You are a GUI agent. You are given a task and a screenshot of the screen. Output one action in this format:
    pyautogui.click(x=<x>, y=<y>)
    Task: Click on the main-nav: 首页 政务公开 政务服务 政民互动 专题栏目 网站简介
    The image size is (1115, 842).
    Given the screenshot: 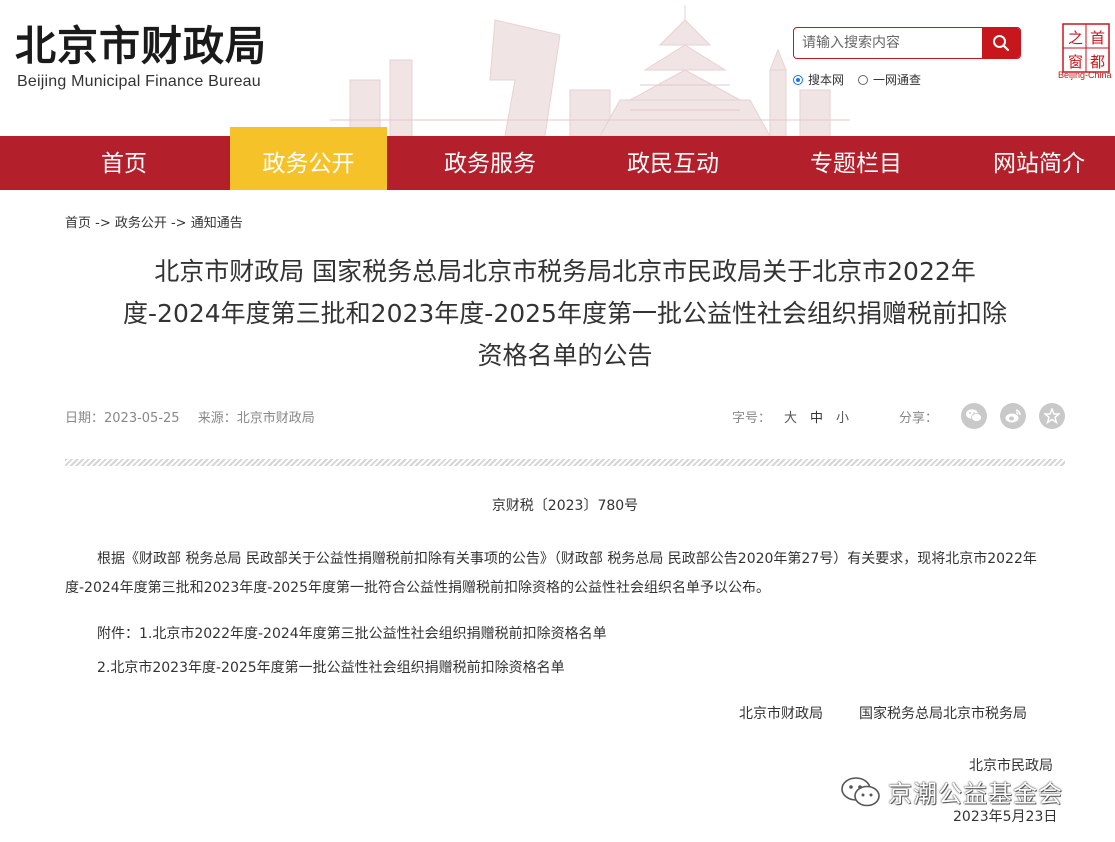 What is the action you would take?
    pyautogui.click(x=557, y=158)
    